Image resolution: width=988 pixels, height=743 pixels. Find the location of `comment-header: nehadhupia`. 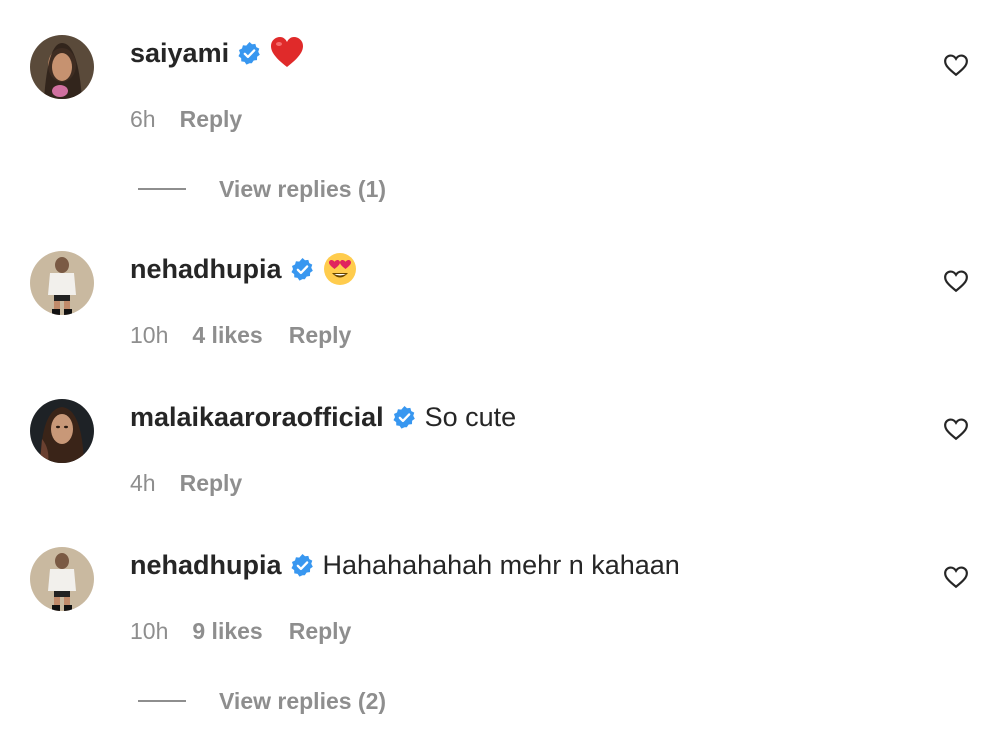

comment-header: nehadhupia is located at coordinates (243, 269).